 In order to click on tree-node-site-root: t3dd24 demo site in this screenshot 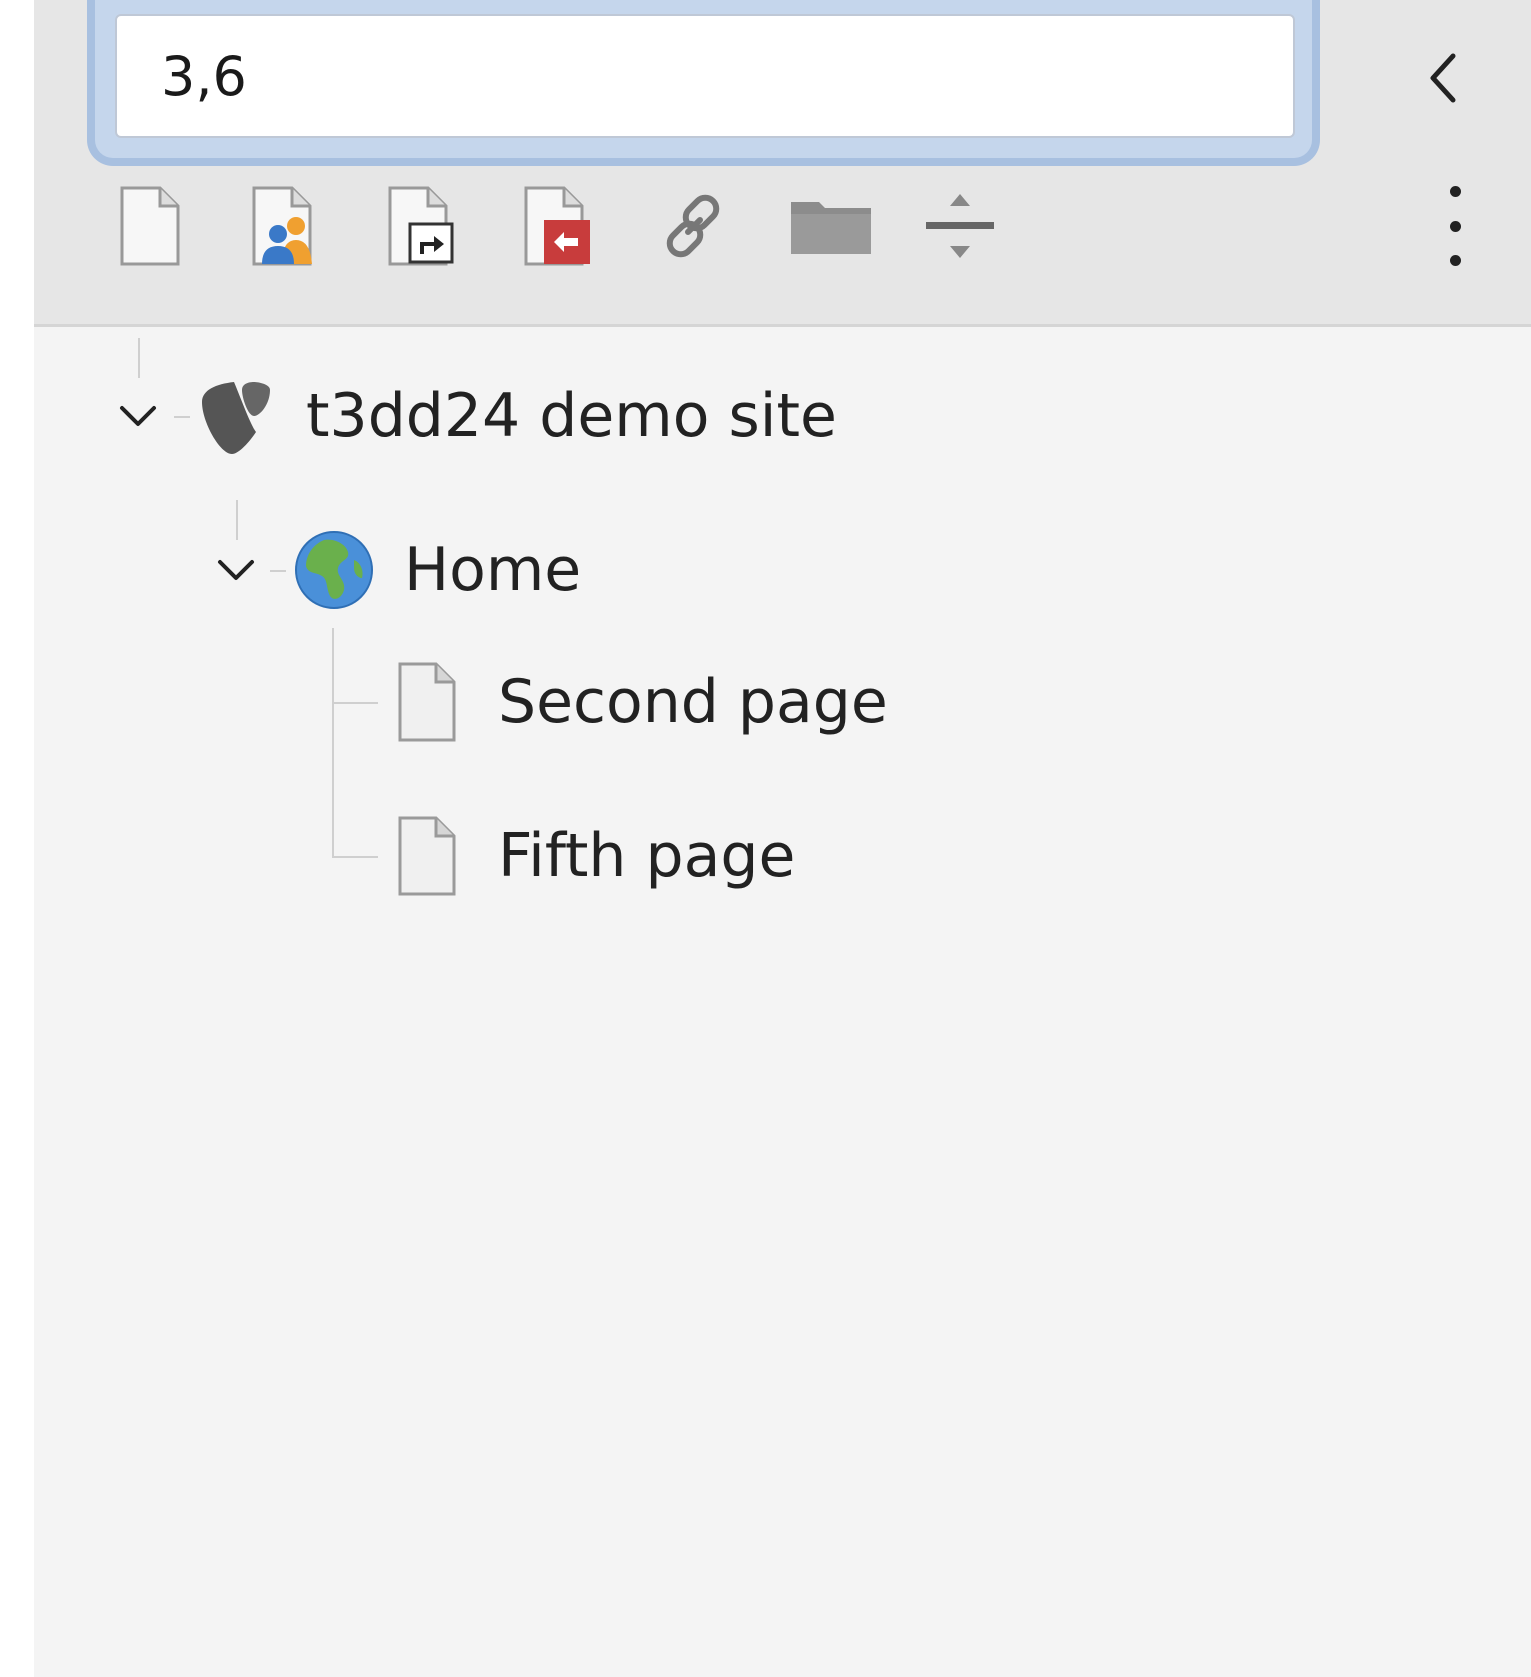, I will do `click(473, 416)`.